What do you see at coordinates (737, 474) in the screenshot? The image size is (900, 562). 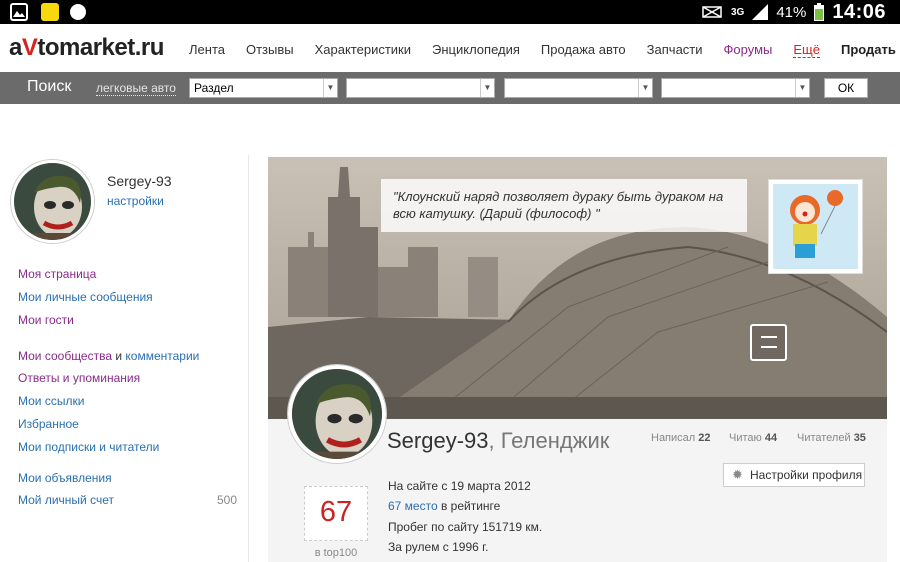 I see `gear-icon: ✹` at bounding box center [737, 474].